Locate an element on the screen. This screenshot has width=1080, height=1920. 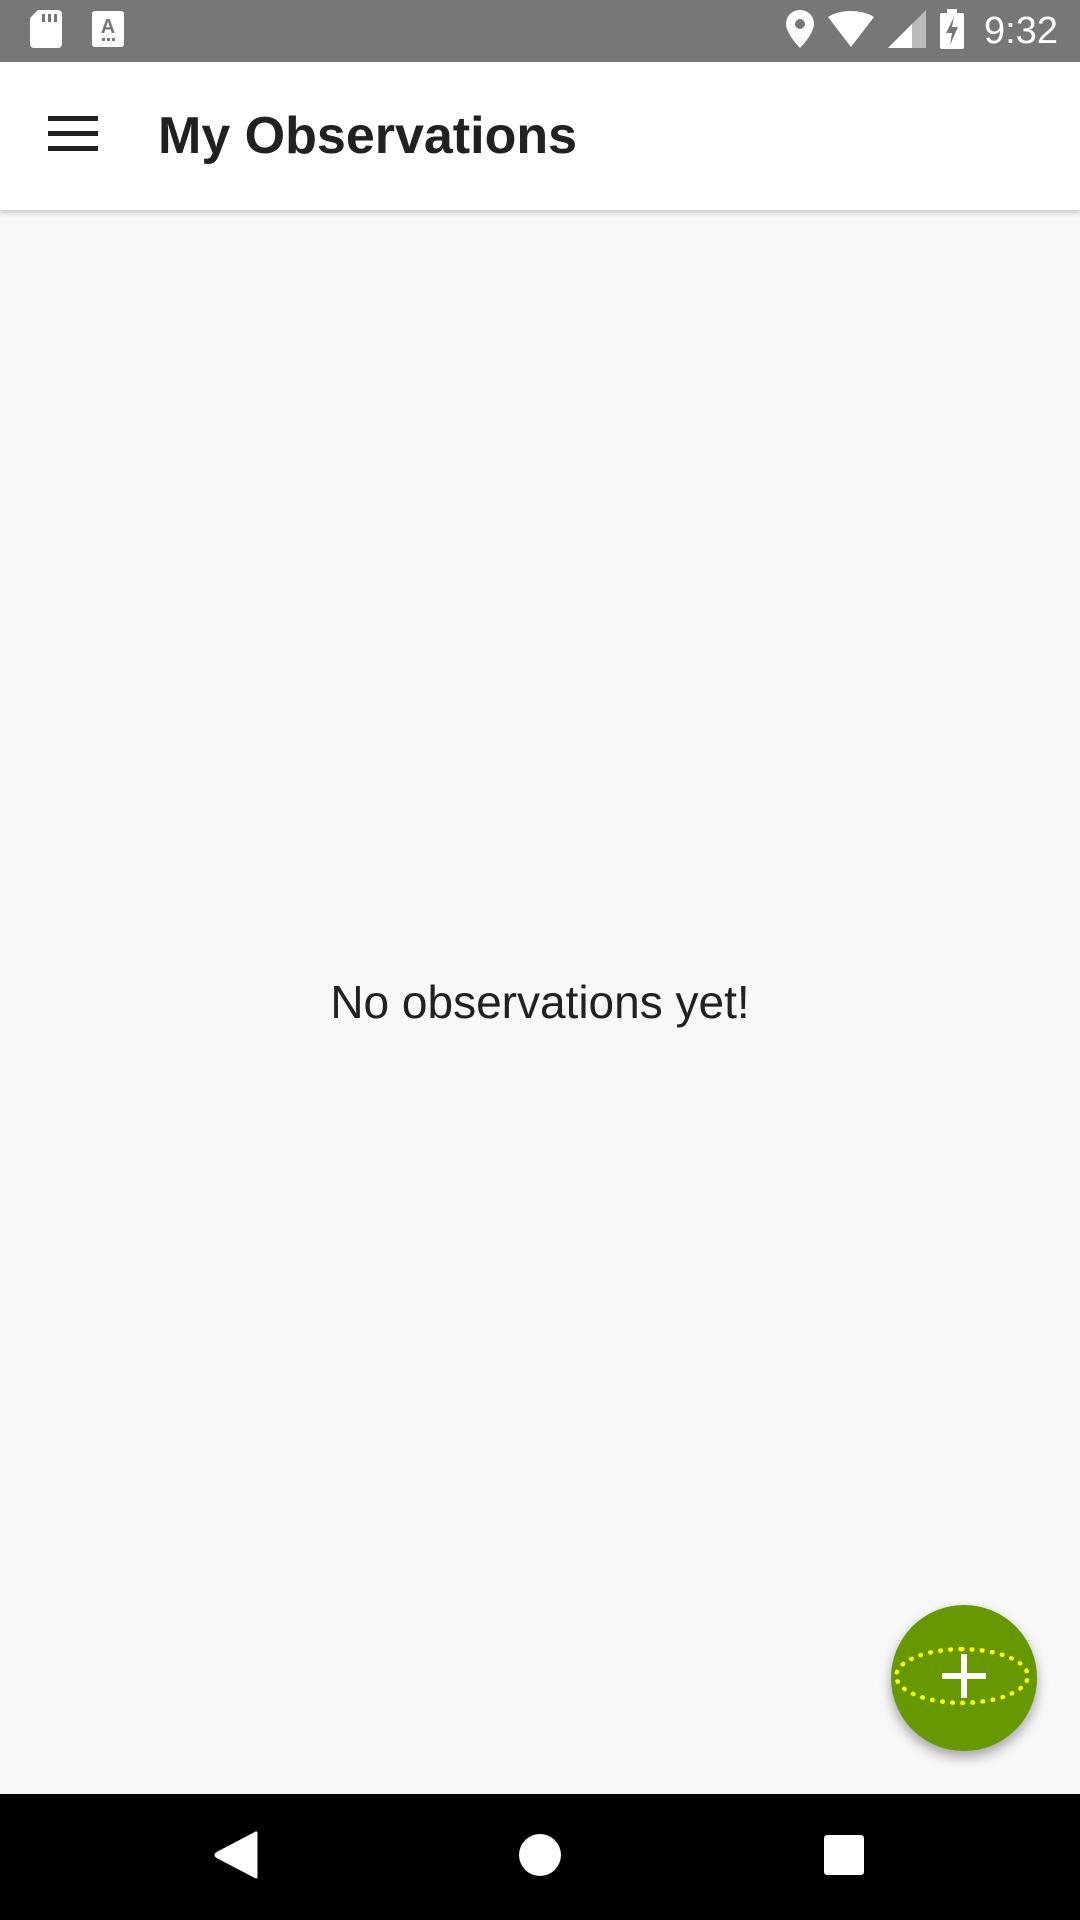
add-observation-button is located at coordinates (964, 1678).